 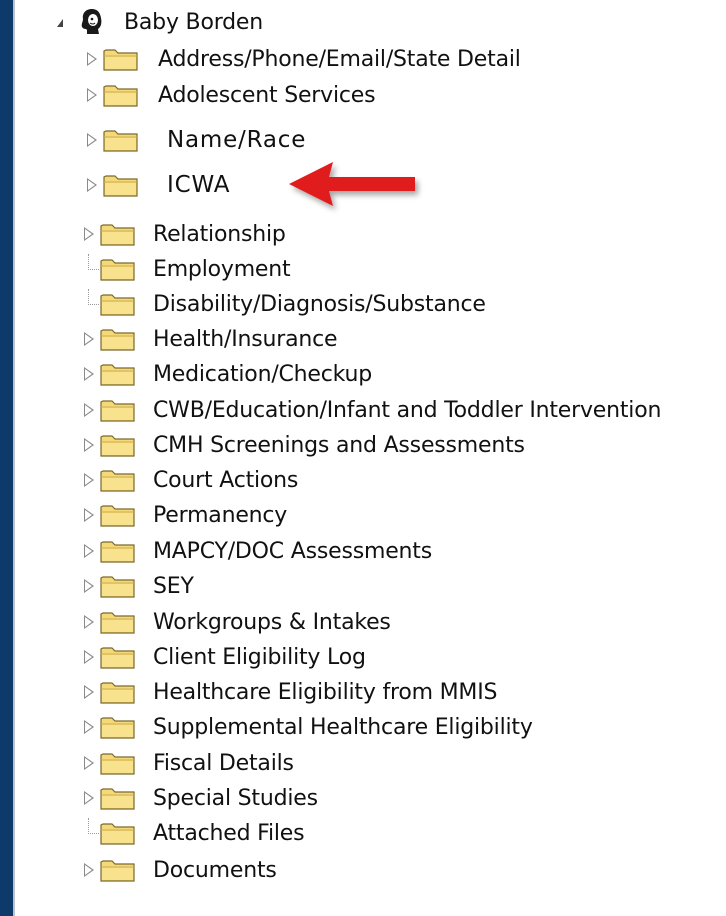 I want to click on tree-item-label: Special Studies, so click(x=235, y=798).